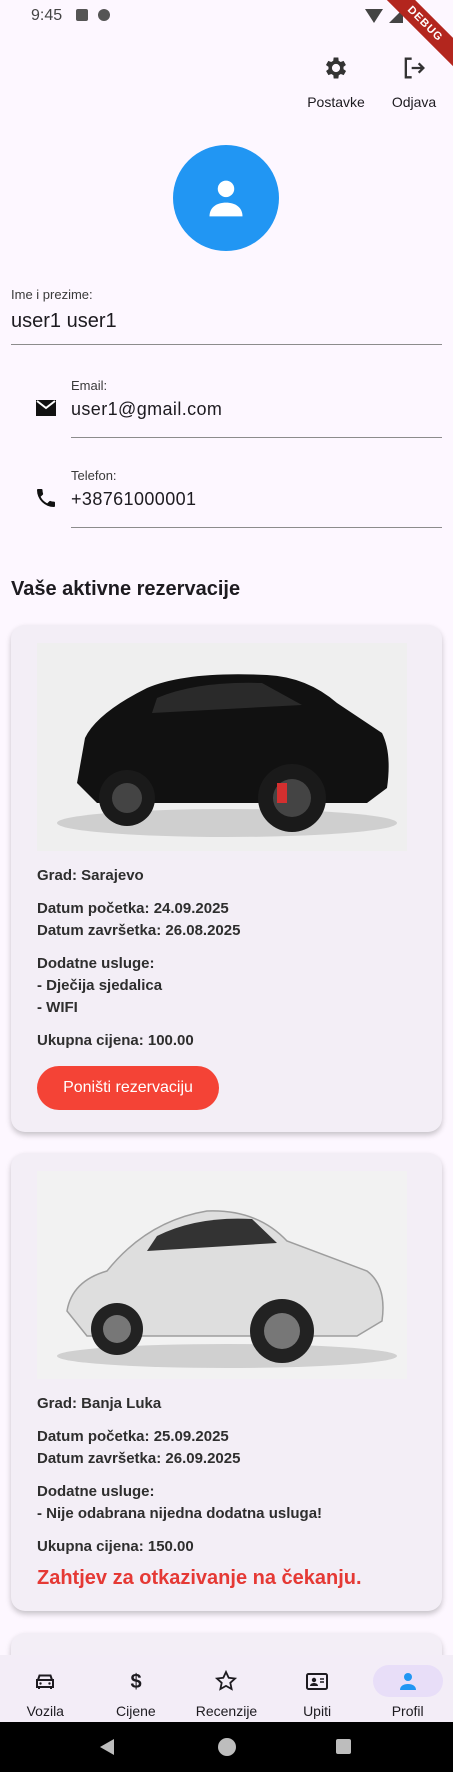 The image size is (453, 1772). Describe the element at coordinates (64, 321) in the screenshot. I see `name-value: user1 user1` at that location.